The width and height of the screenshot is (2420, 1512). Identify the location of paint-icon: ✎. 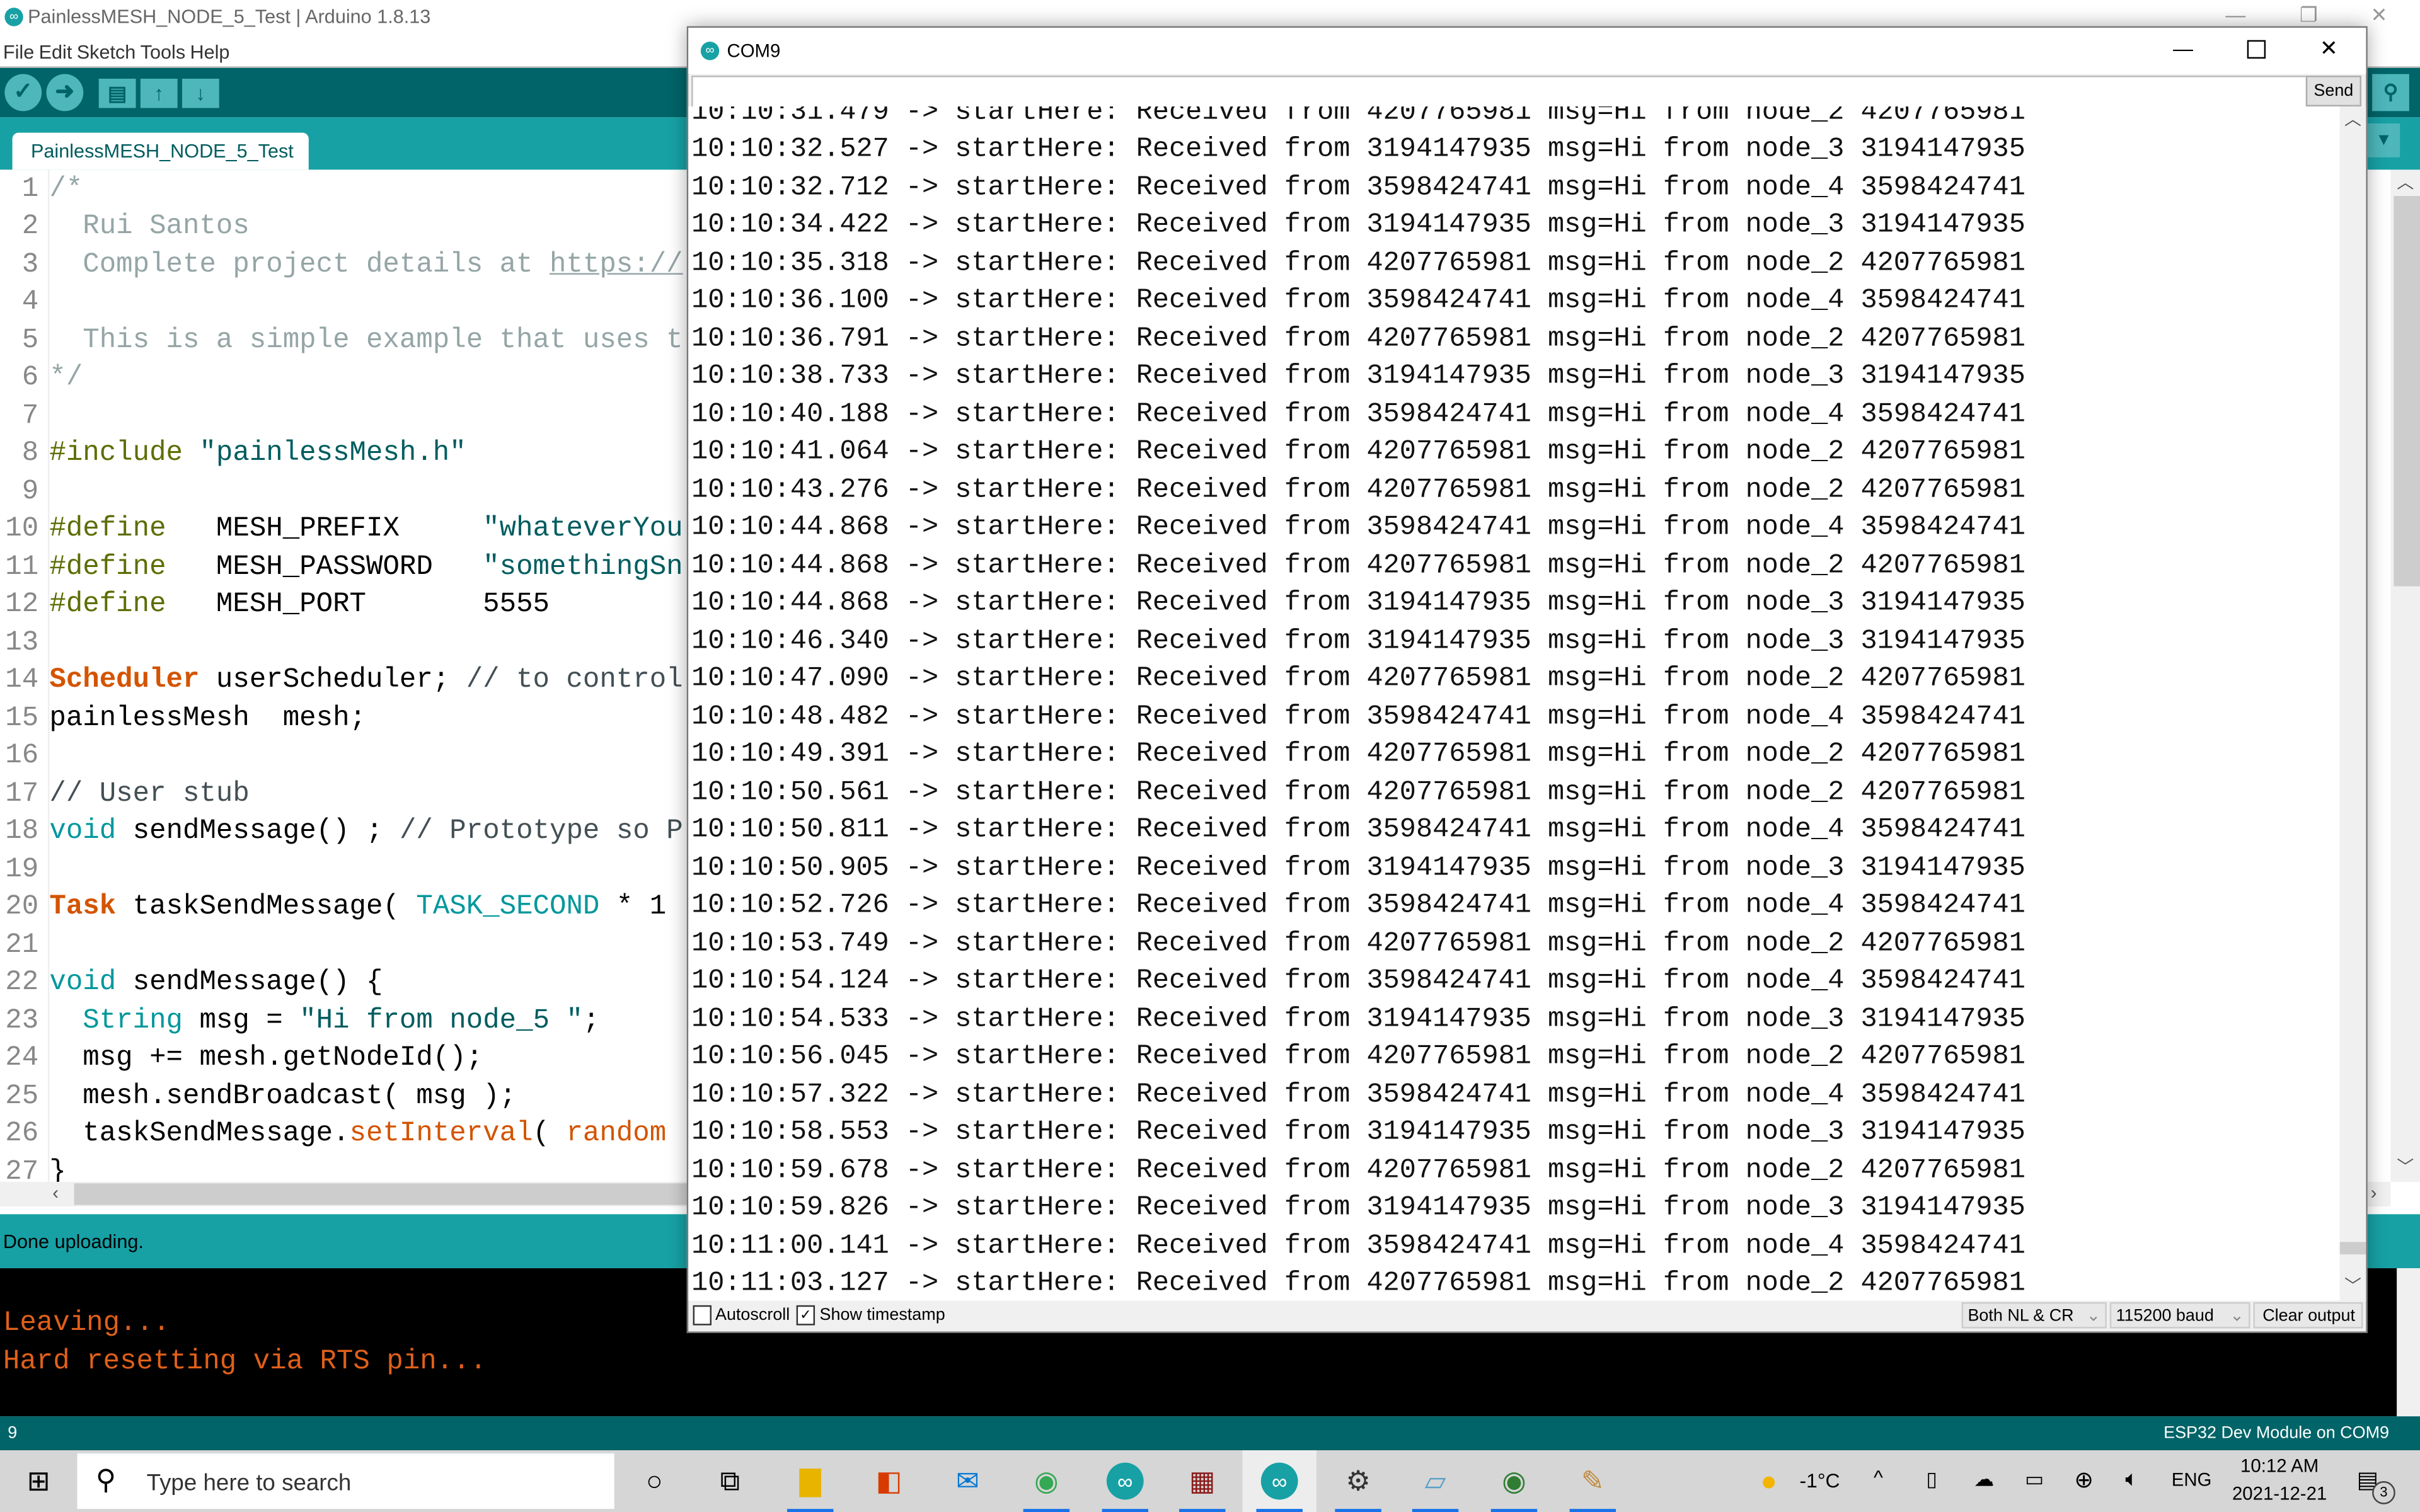
(1593, 1481).